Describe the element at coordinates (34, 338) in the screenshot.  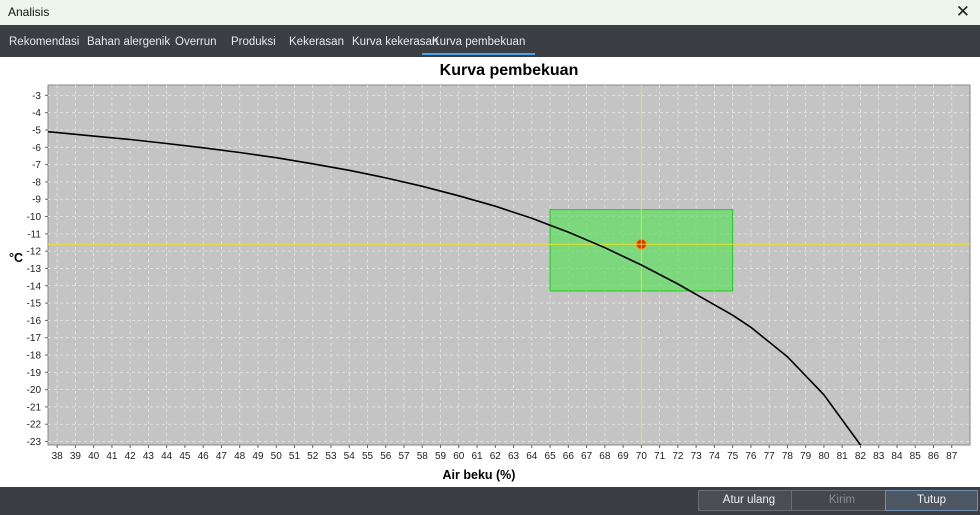
I see `y-tick-label: -17` at that location.